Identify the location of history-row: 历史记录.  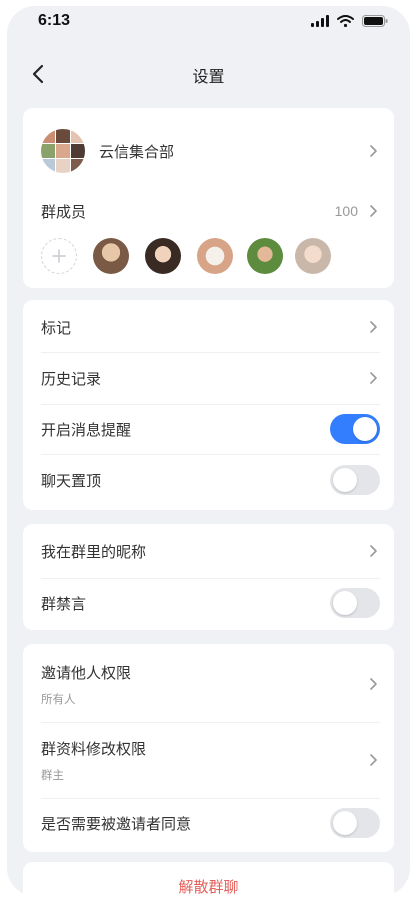
(210, 378).